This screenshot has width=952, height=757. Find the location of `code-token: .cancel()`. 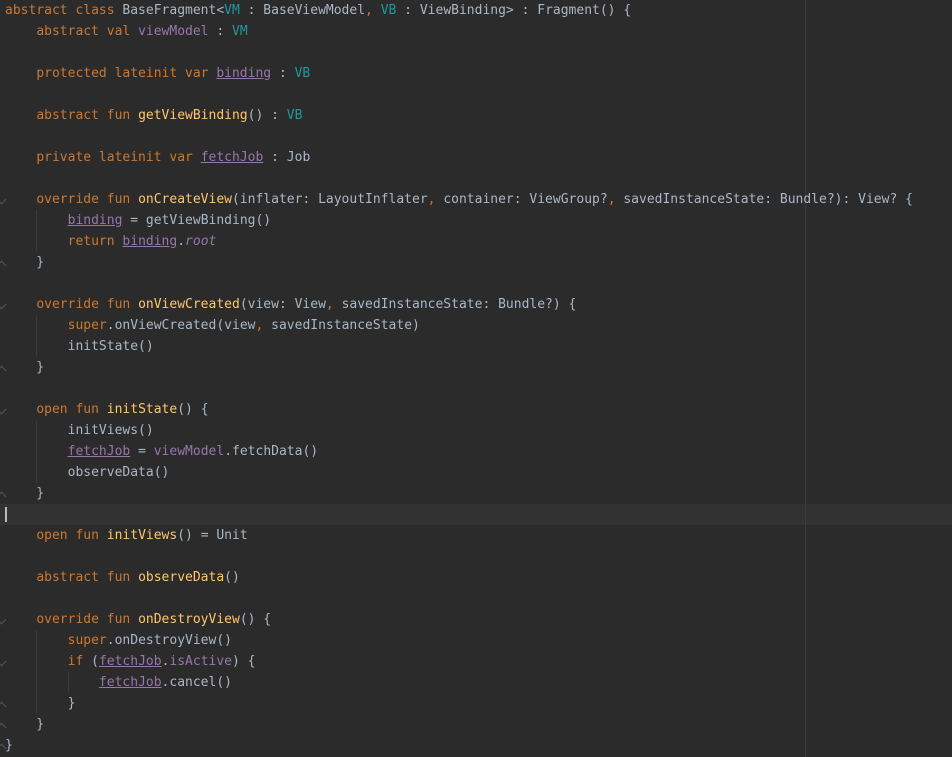

code-token: .cancel() is located at coordinates (196, 682).